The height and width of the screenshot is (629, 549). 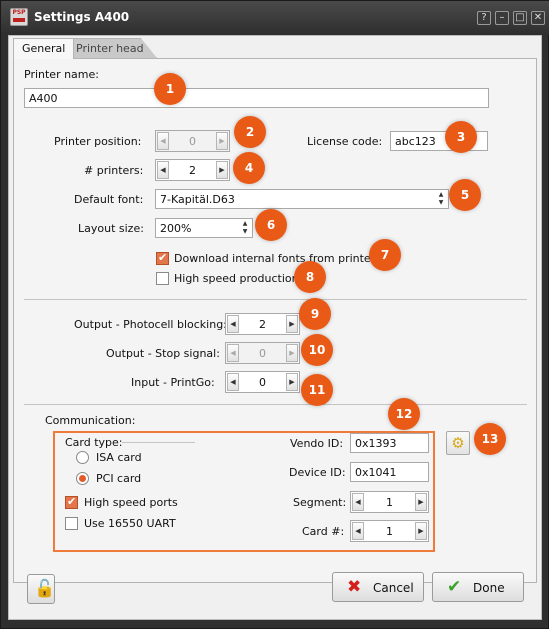 What do you see at coordinates (354, 587) in the screenshot?
I see `red-x-icon: ✖` at bounding box center [354, 587].